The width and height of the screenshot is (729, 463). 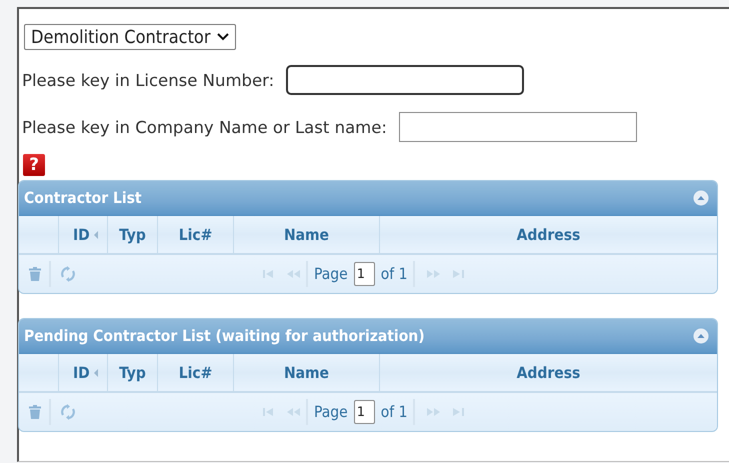 What do you see at coordinates (517, 127) in the screenshot?
I see `company-name-field` at bounding box center [517, 127].